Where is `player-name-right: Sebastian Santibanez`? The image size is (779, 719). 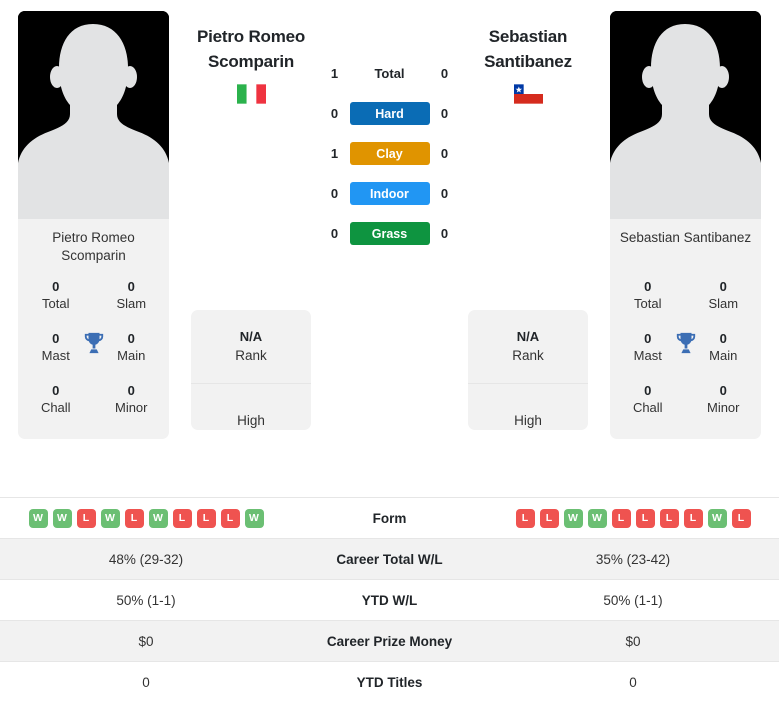 player-name-right: Sebastian Santibanez is located at coordinates (528, 60).